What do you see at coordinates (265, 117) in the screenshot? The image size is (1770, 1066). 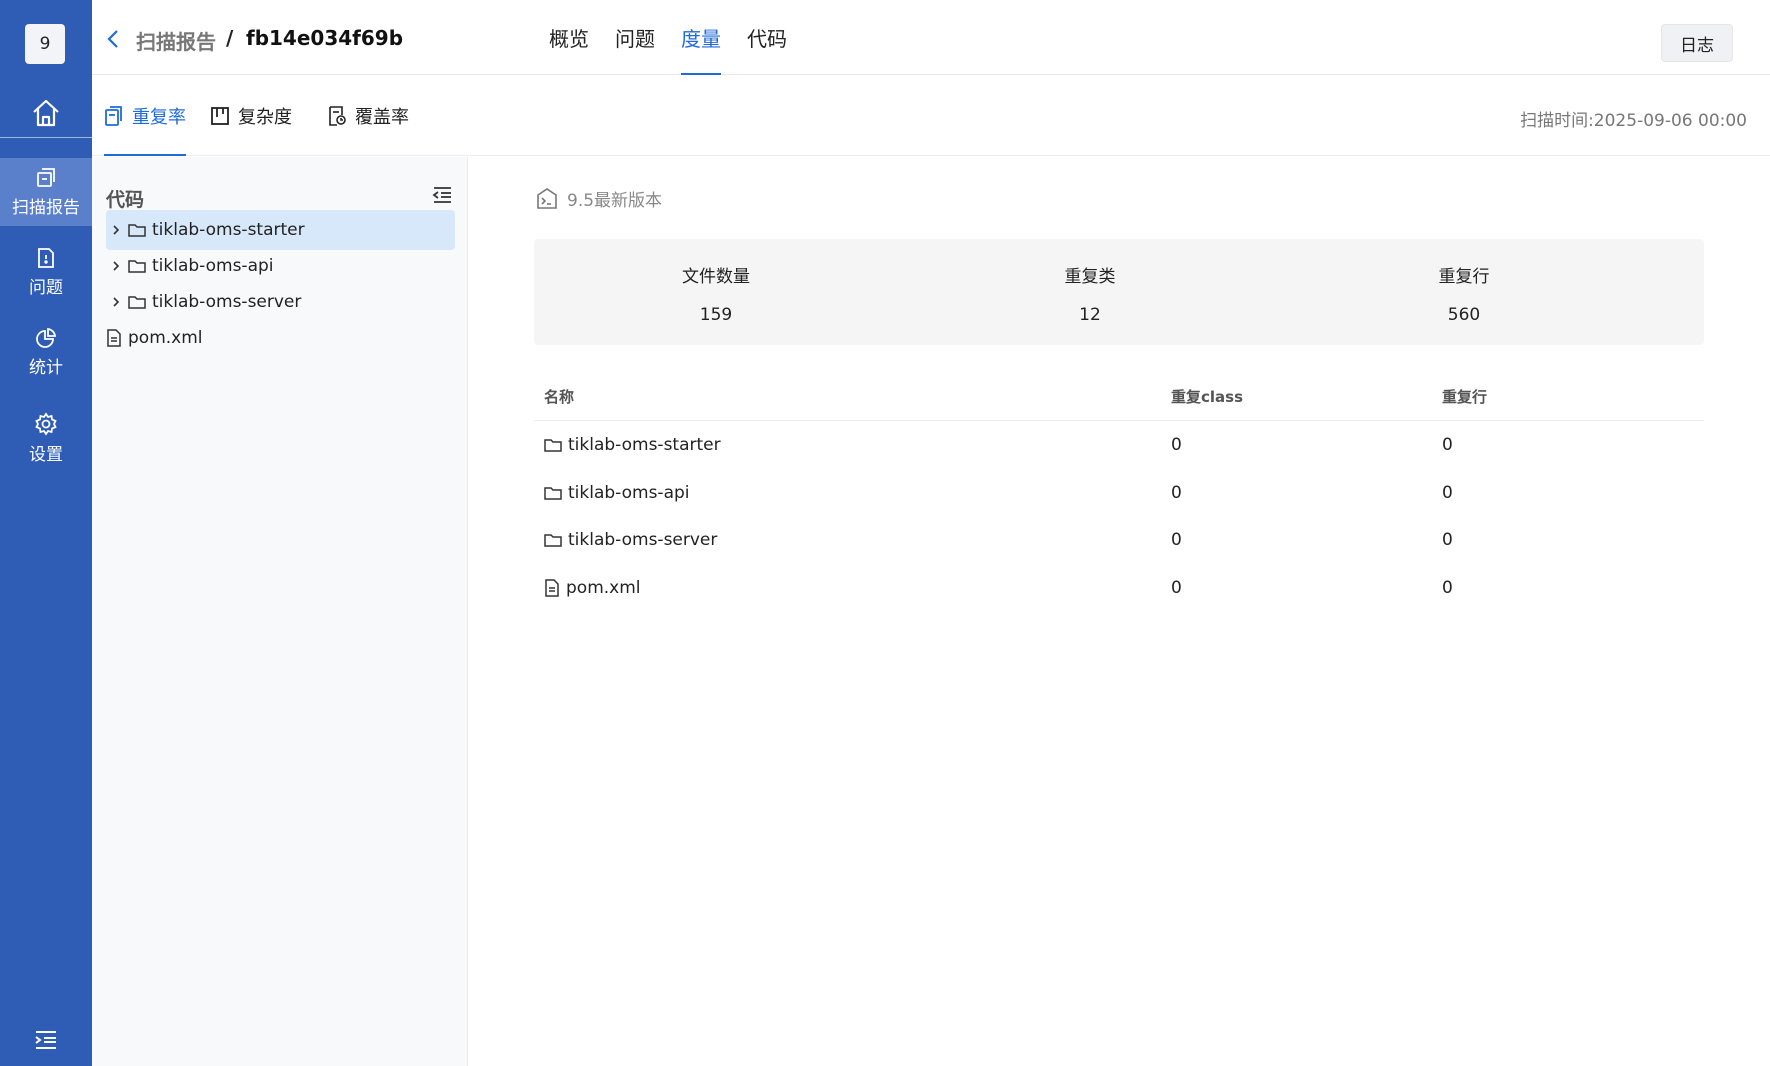 I see `subtab-label: 复杂度` at bounding box center [265, 117].